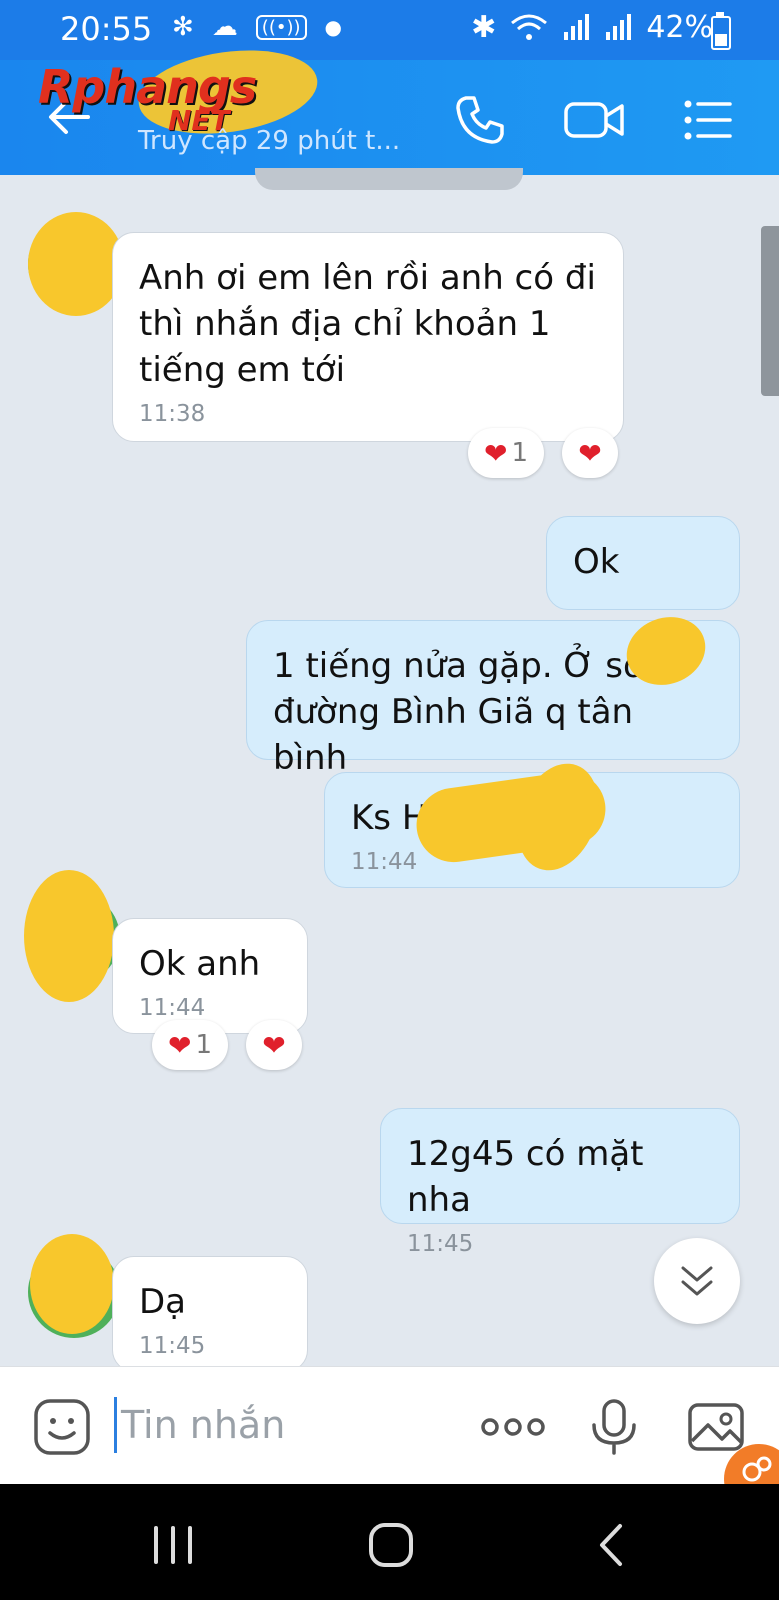 This screenshot has width=779, height=1600. What do you see at coordinates (106, 29) in the screenshot?
I see `status-time: 20:55` at bounding box center [106, 29].